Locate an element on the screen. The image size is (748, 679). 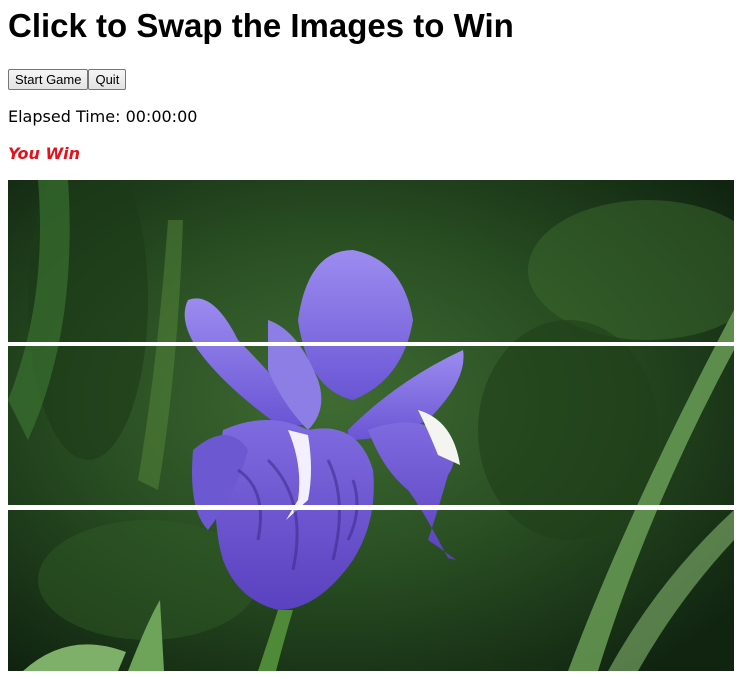
status-message: You Win is located at coordinates (44, 153).